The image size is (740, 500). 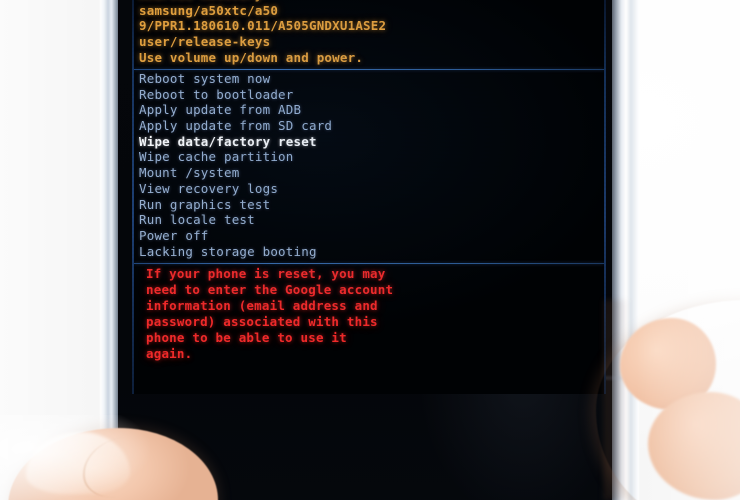 I want to click on header-line-keys: user/release-keys, so click(x=205, y=42).